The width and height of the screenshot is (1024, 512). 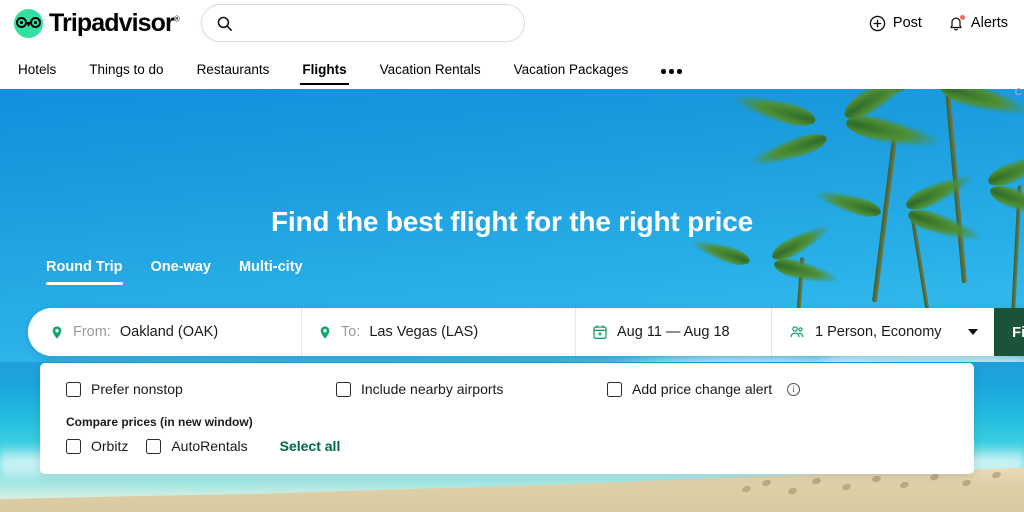 I want to click on nav-item-vacation-rentals: Vacation Rentals, so click(x=430, y=75).